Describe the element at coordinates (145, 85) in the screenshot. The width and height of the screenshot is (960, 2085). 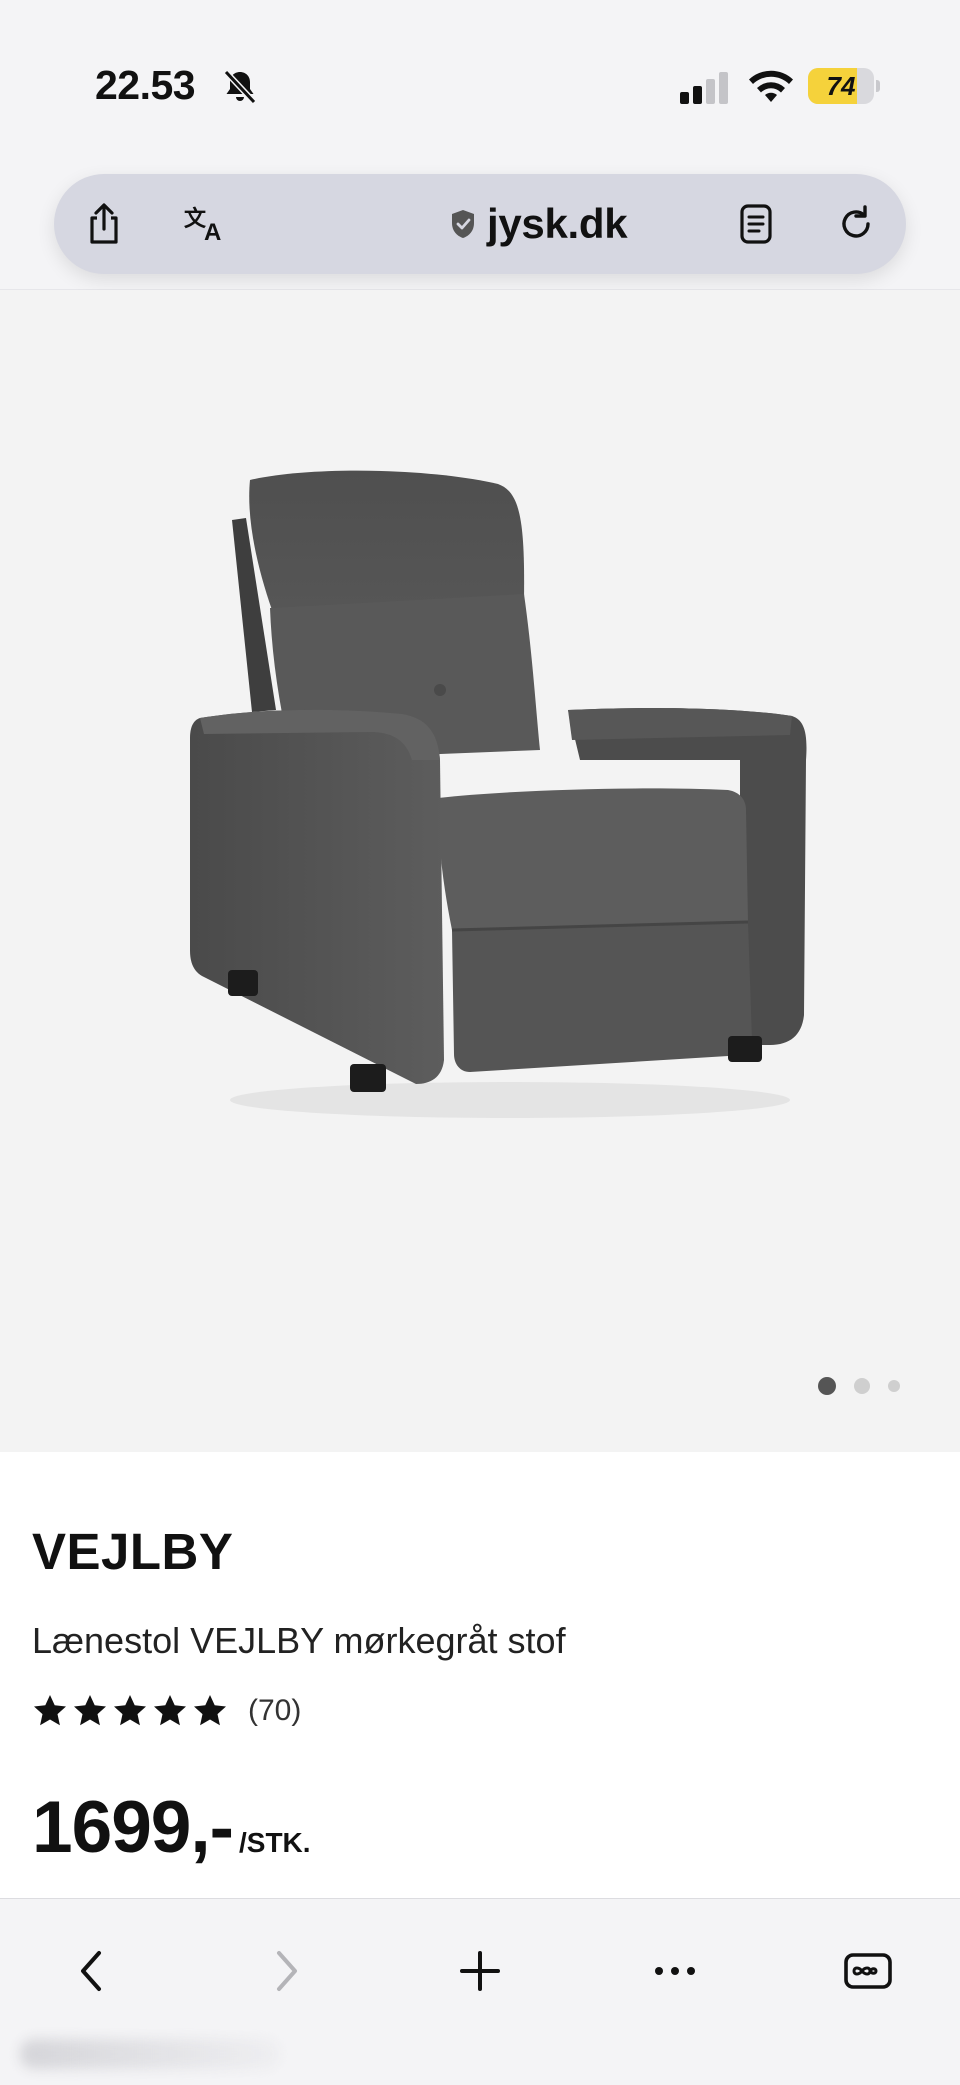
I see `status-time: 22.53` at that location.